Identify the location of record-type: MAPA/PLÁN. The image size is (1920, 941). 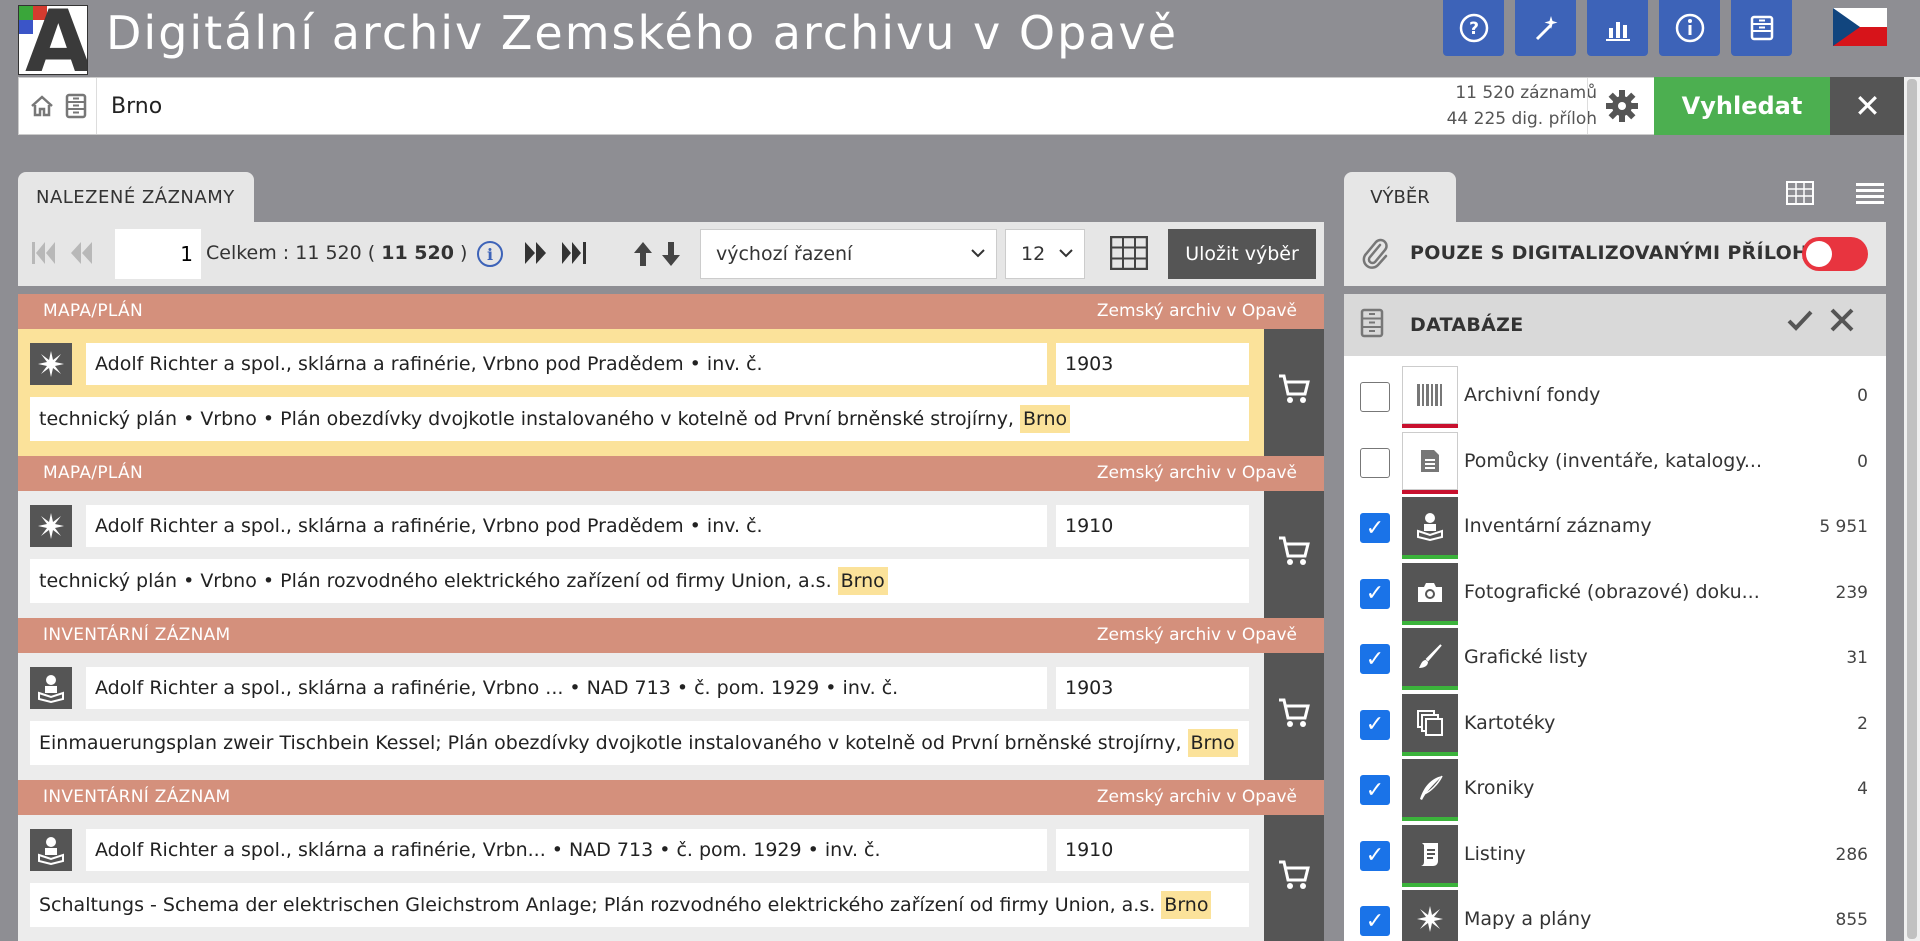
(93, 311).